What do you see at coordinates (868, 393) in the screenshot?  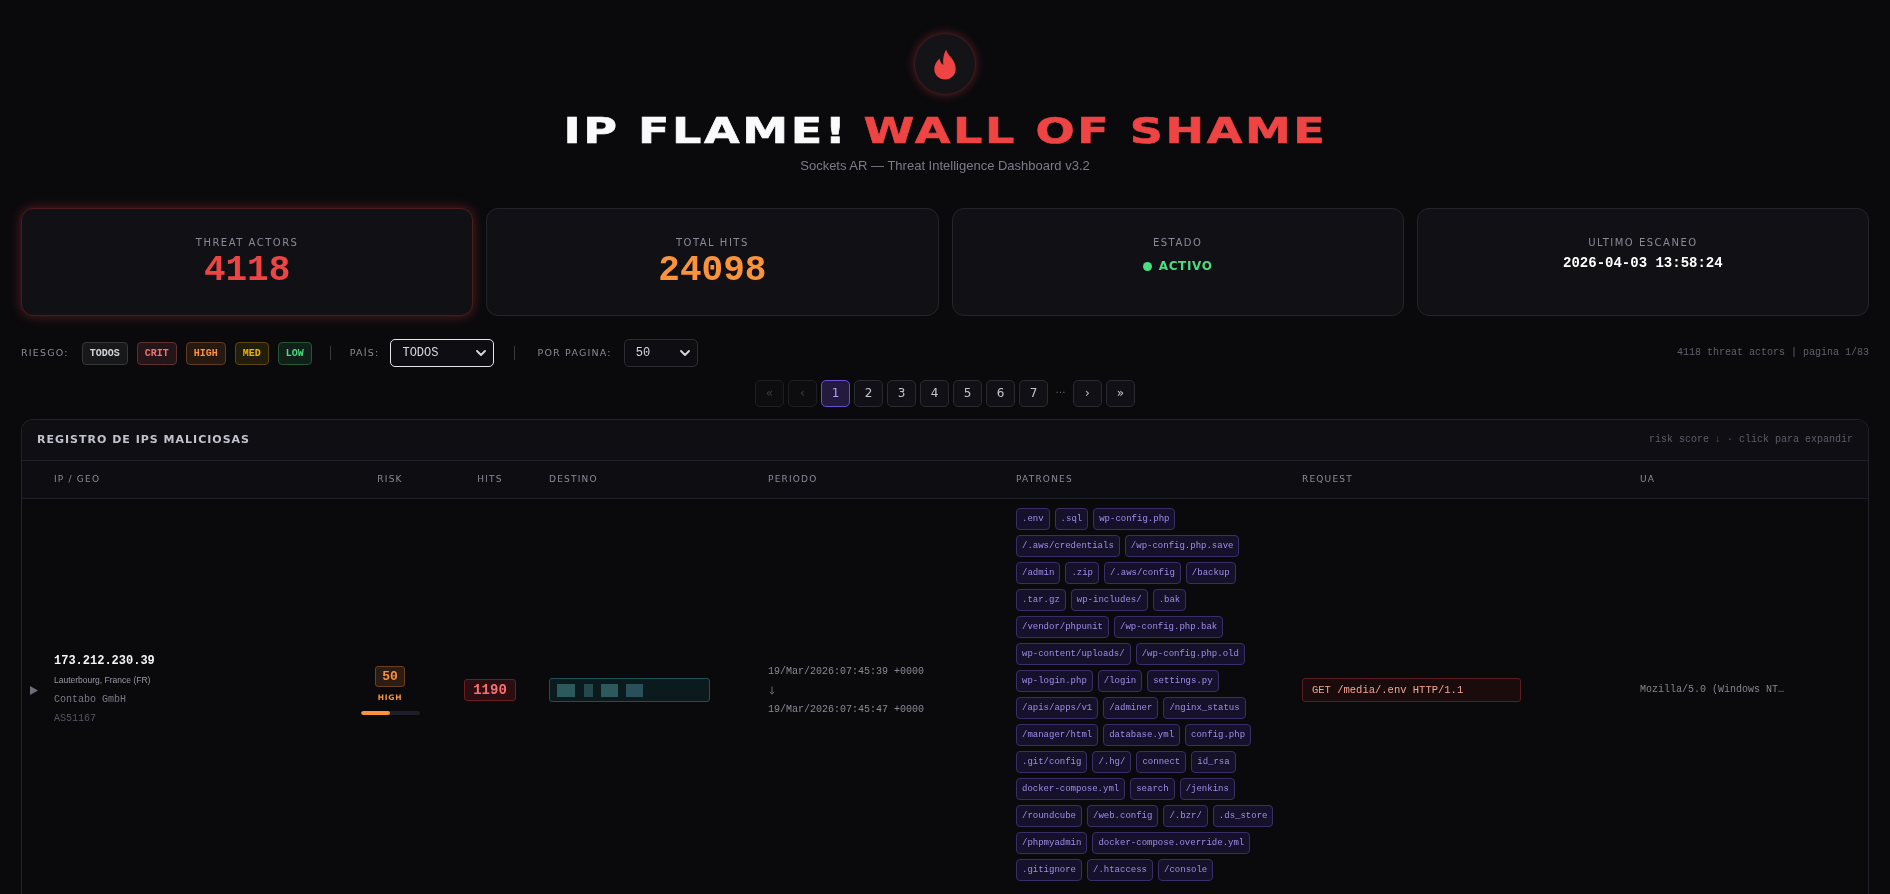 I see `page-button: 2` at bounding box center [868, 393].